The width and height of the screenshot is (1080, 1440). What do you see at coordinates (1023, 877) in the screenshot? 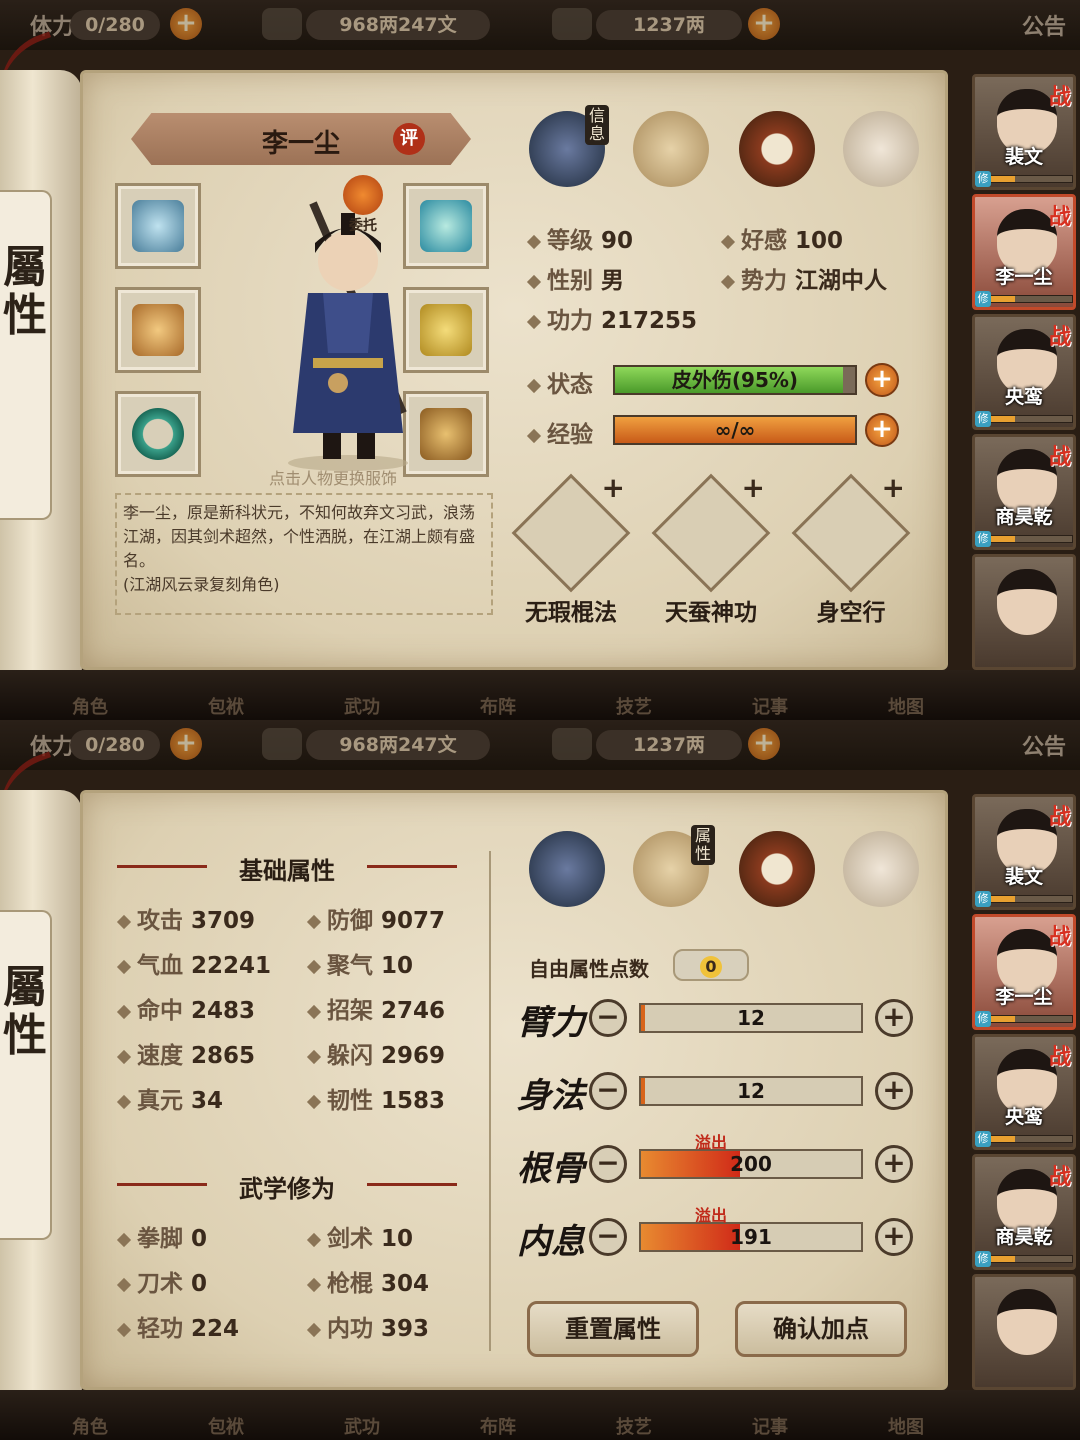
I see `hero-name: 裴文` at bounding box center [1023, 877].